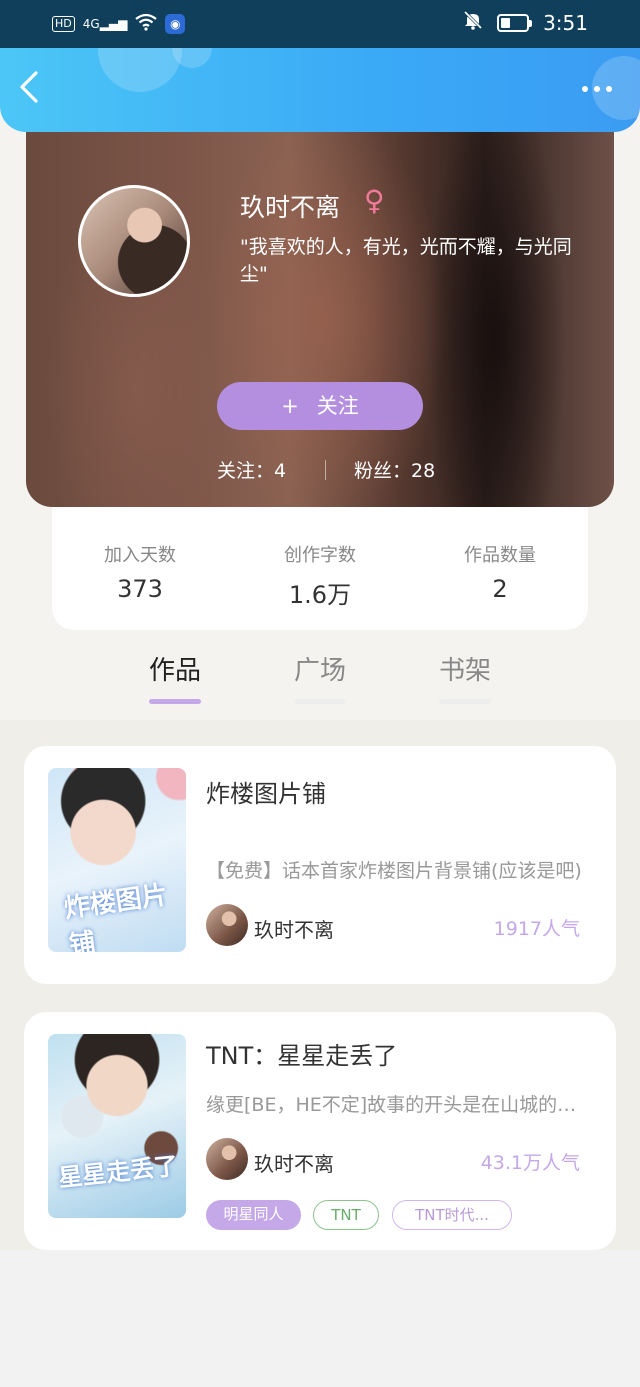  I want to click on popularity: 43.1万人气, so click(530, 1163).